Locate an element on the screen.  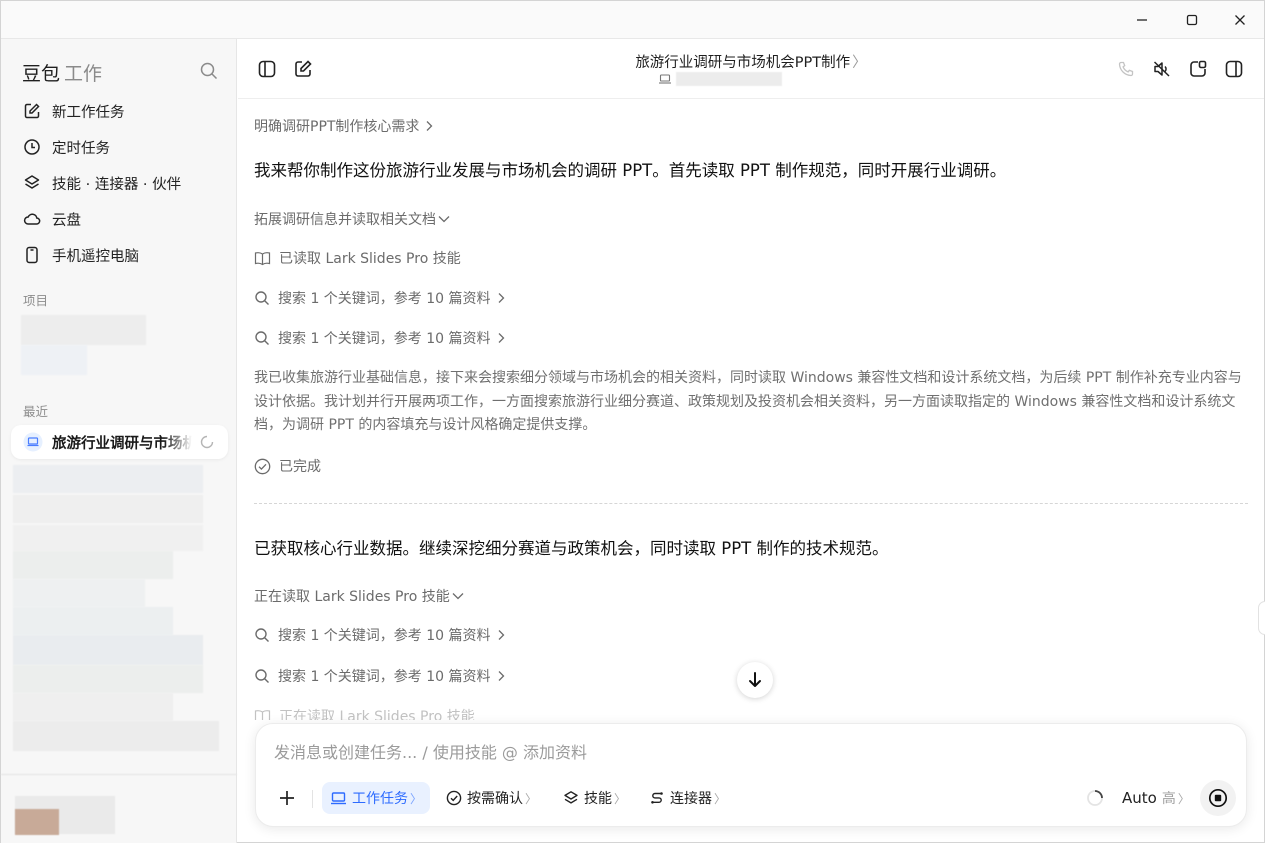
model-level: 高 is located at coordinates (1168, 799).